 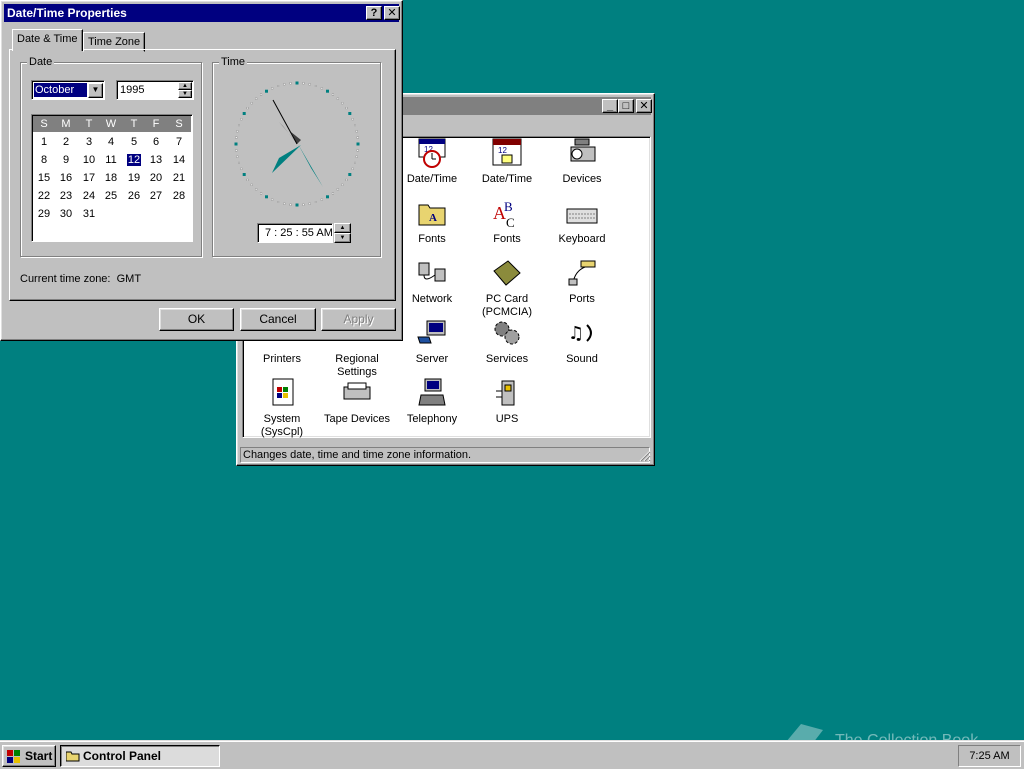 What do you see at coordinates (582, 221) in the screenshot?
I see `cp-item-keyboard: Keyboard` at bounding box center [582, 221].